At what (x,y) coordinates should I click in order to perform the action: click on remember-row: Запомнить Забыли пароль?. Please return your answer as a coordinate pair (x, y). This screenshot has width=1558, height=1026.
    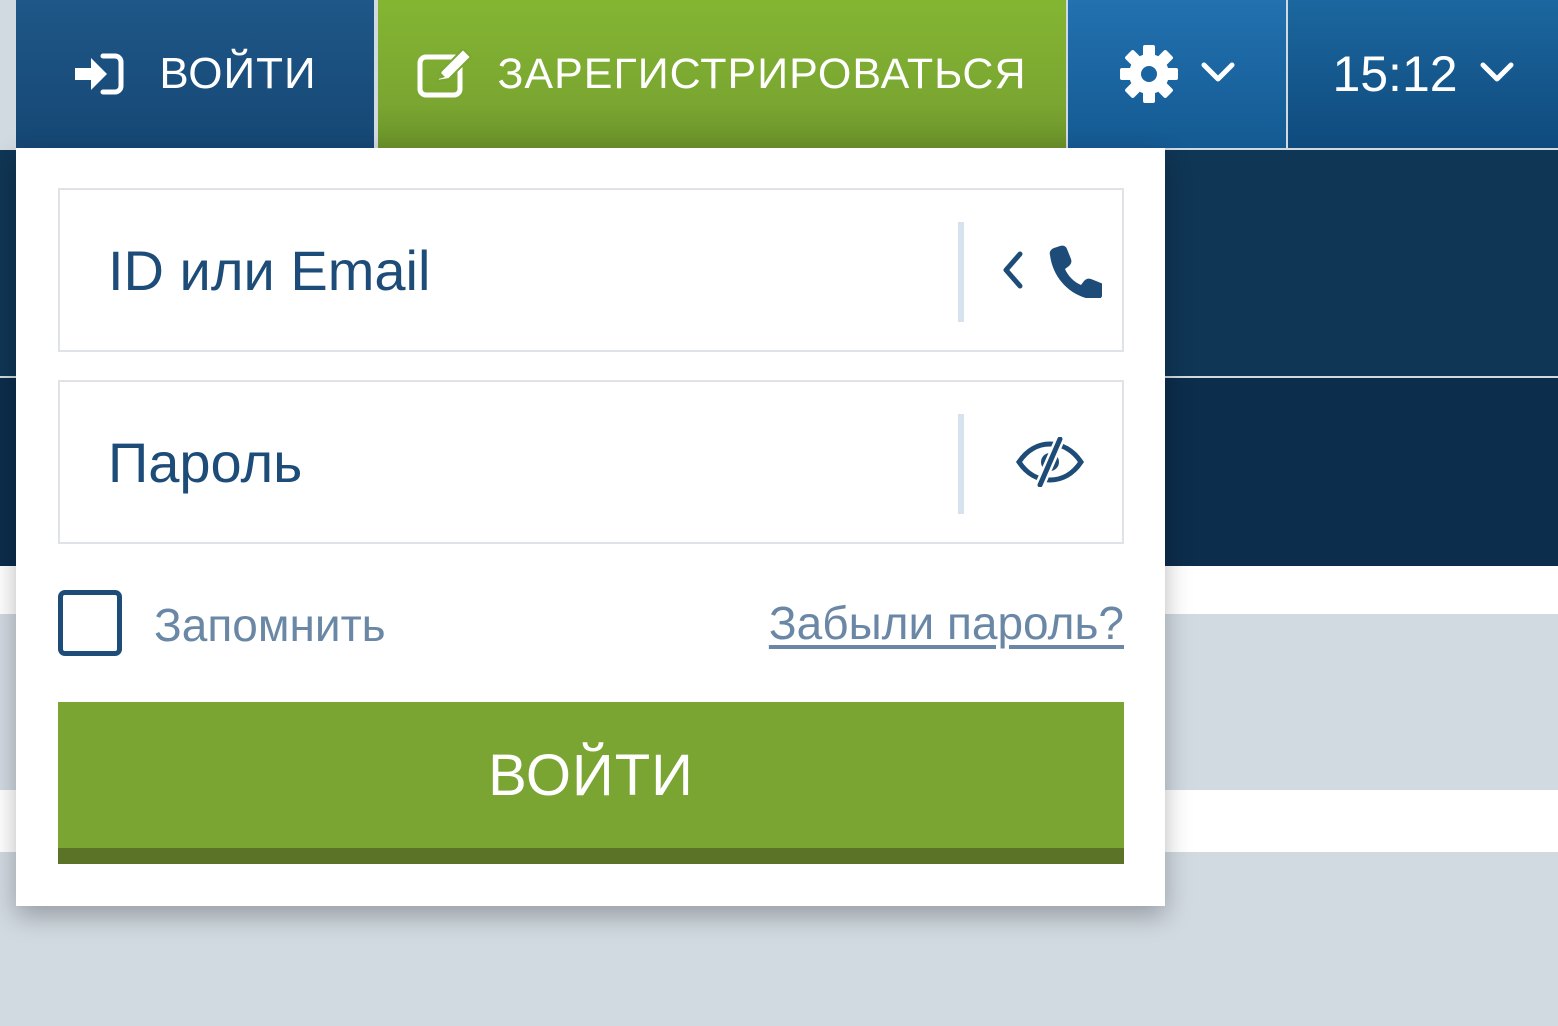
    Looking at the image, I should click on (591, 625).